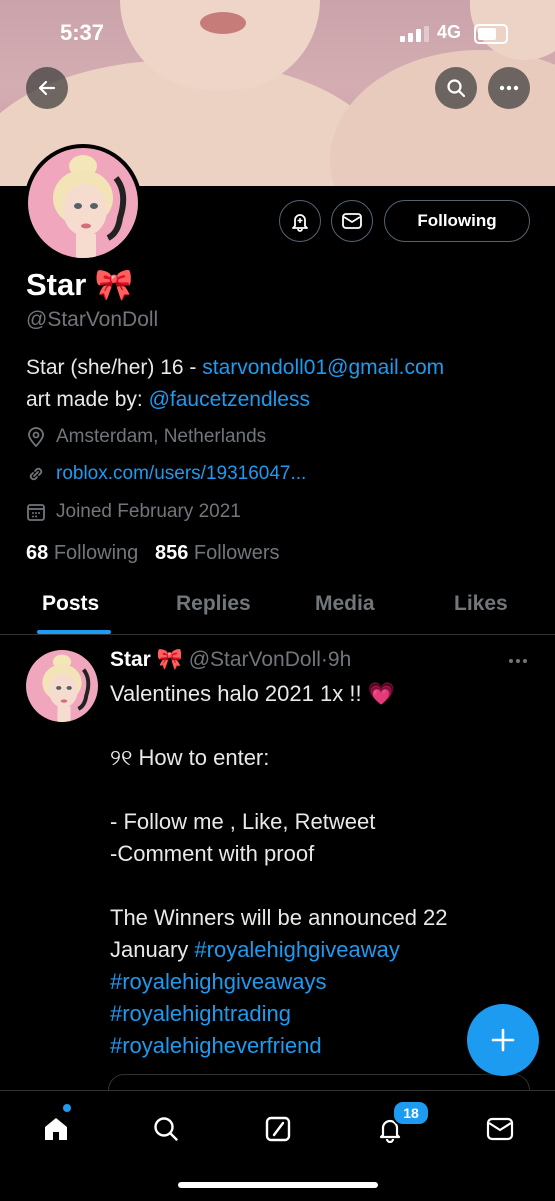  I want to click on post-header: Star 🎀 @StarVonDoll·9h, so click(230, 660).